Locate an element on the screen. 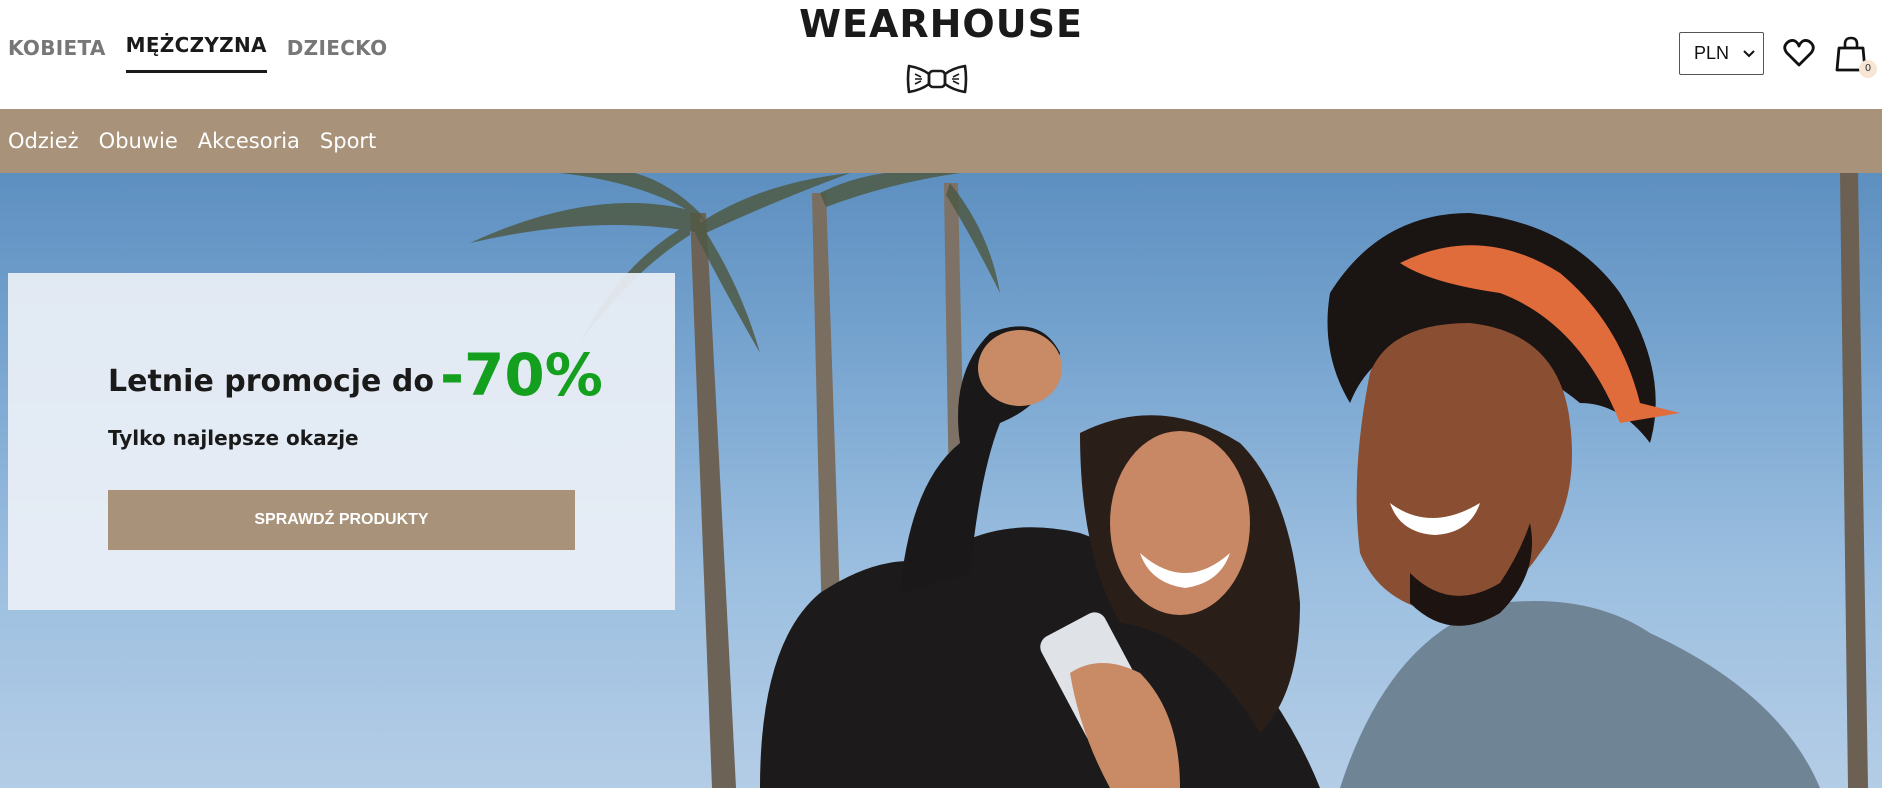 The height and width of the screenshot is (788, 1882). chevron-down-icon is located at coordinates (1749, 53).